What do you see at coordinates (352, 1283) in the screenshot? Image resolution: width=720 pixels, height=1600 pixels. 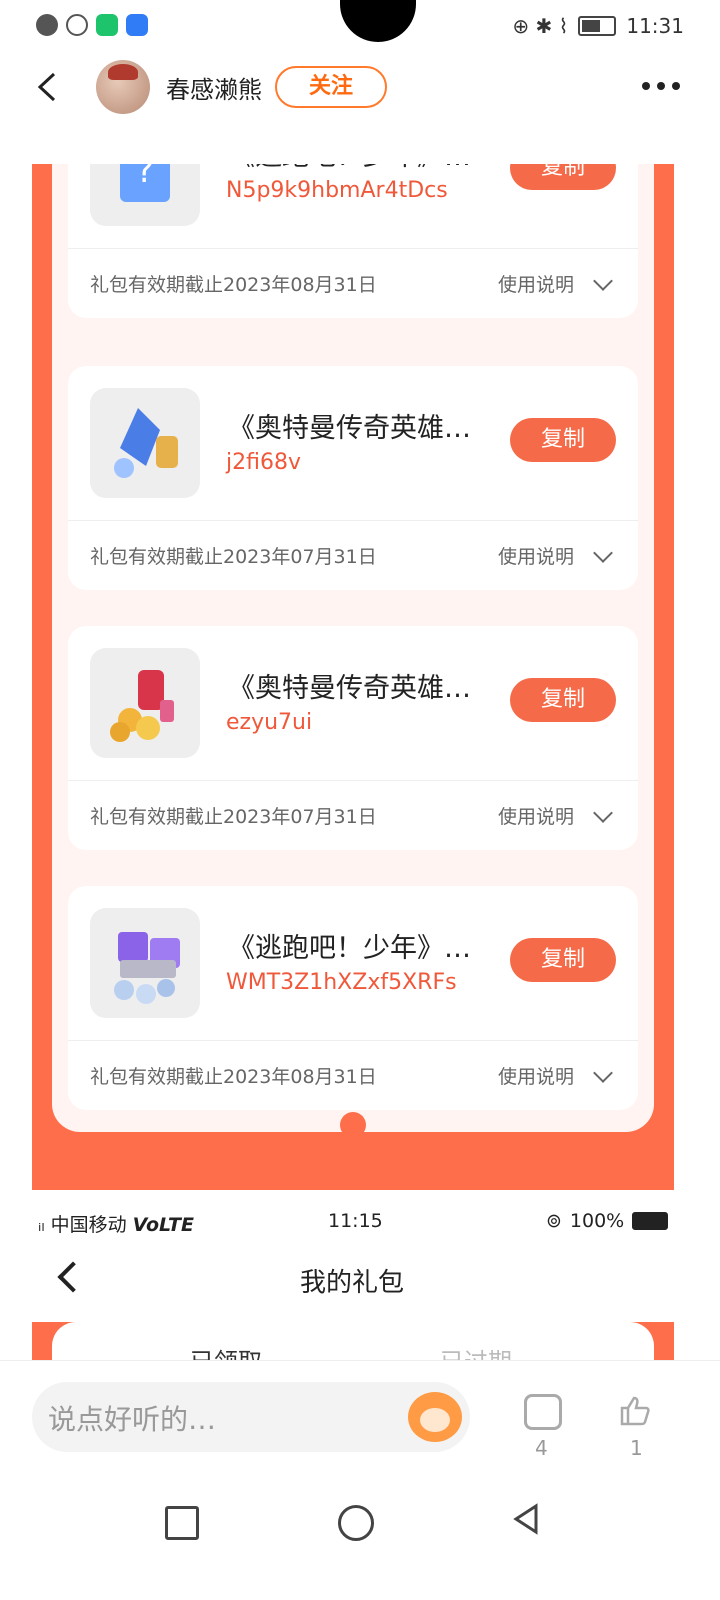 I see `embedded-page-title: 我的礼包` at bounding box center [352, 1283].